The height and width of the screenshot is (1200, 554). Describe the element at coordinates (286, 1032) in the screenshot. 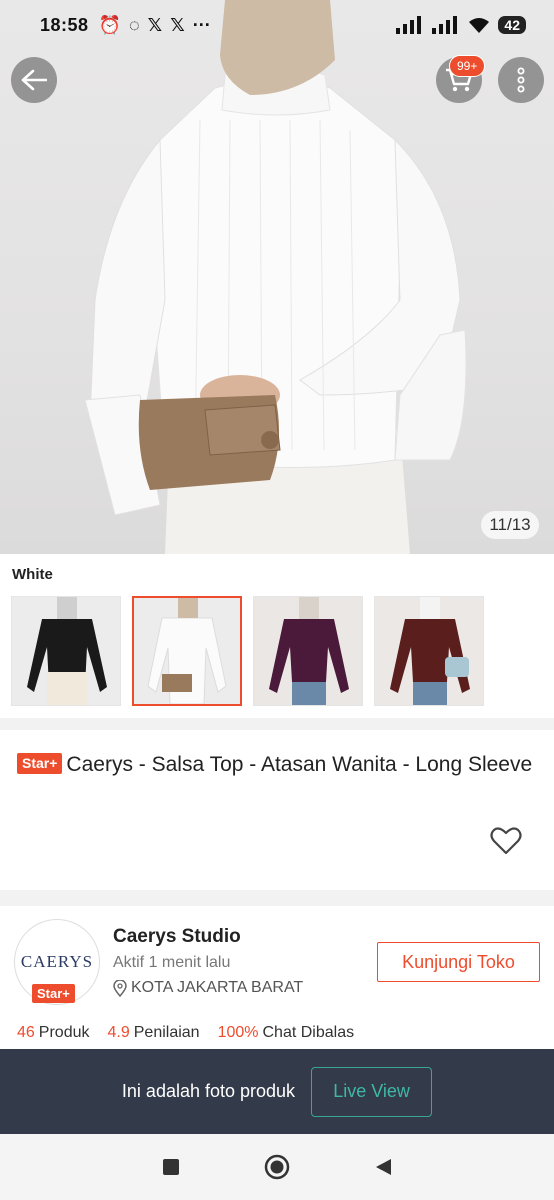

I see `stat-chat-response: 100% Chat Dibalas` at that location.